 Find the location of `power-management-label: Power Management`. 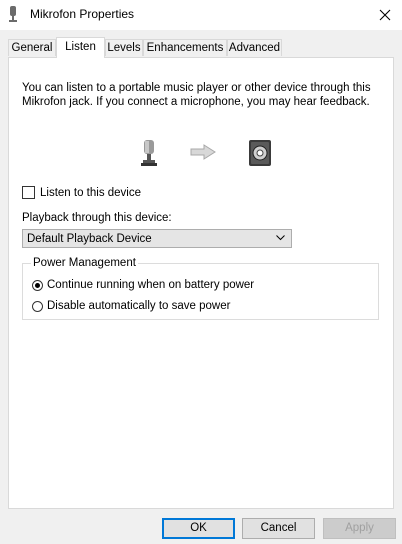

power-management-label: Power Management is located at coordinates (84, 263).